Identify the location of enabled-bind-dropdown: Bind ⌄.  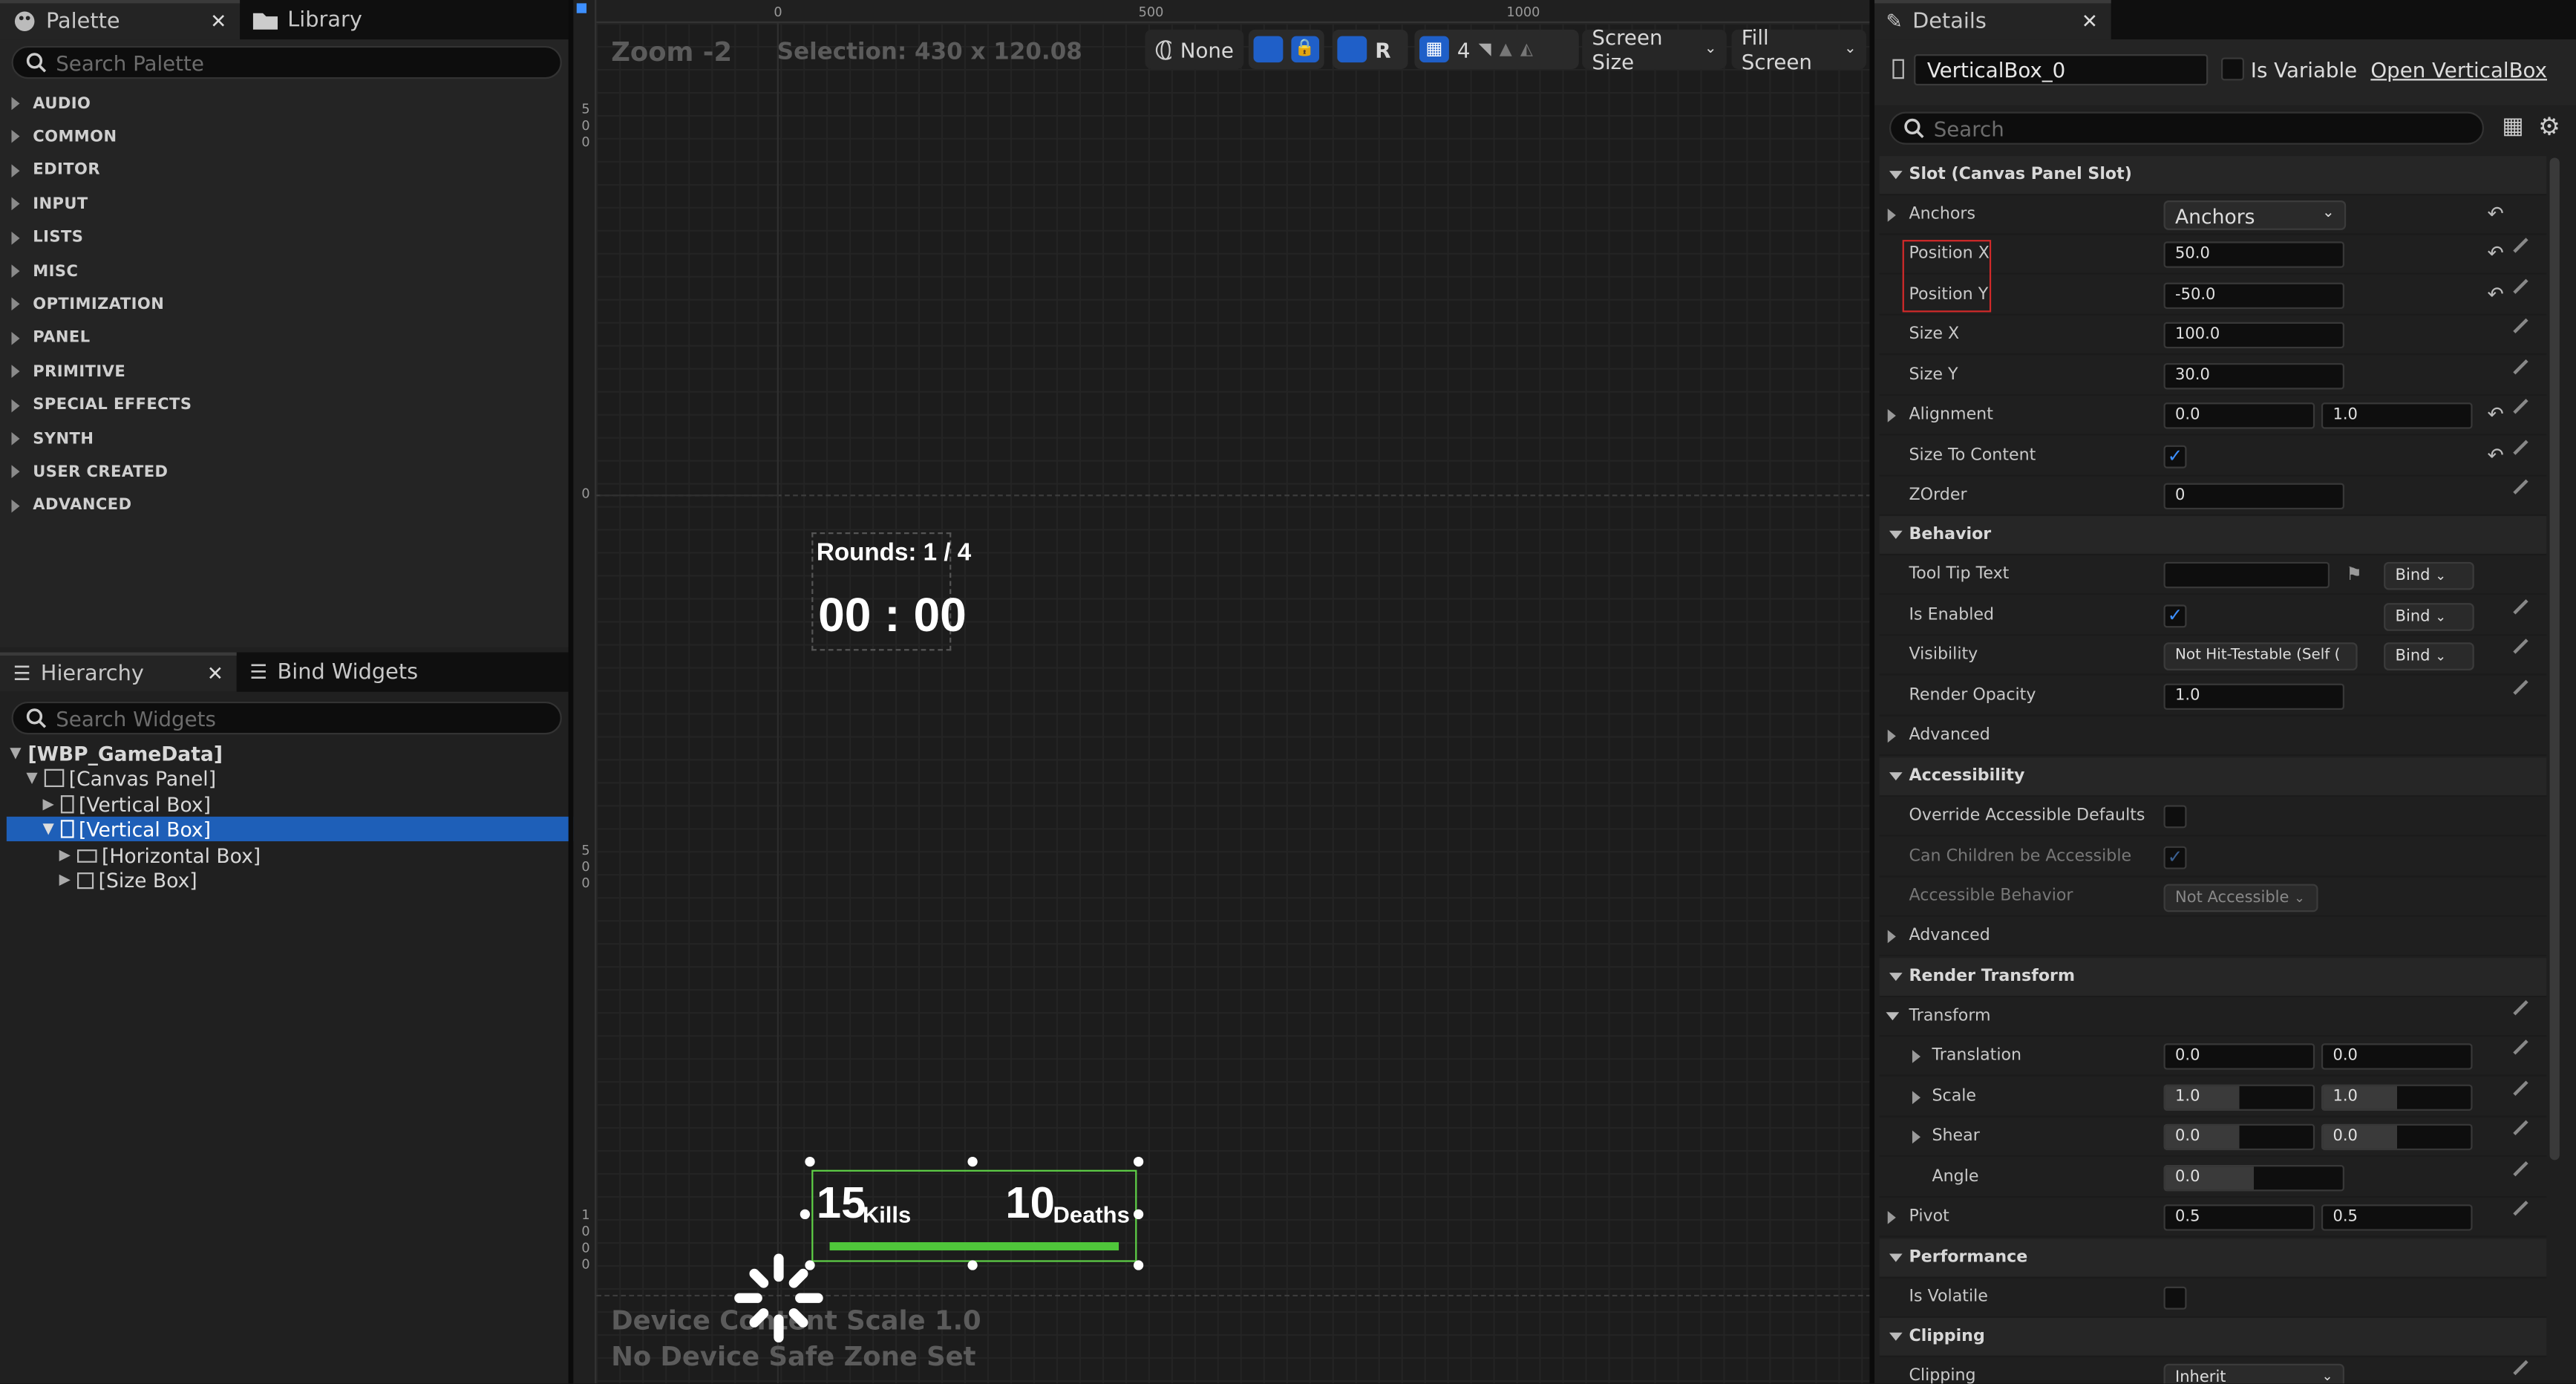
(2429, 617).